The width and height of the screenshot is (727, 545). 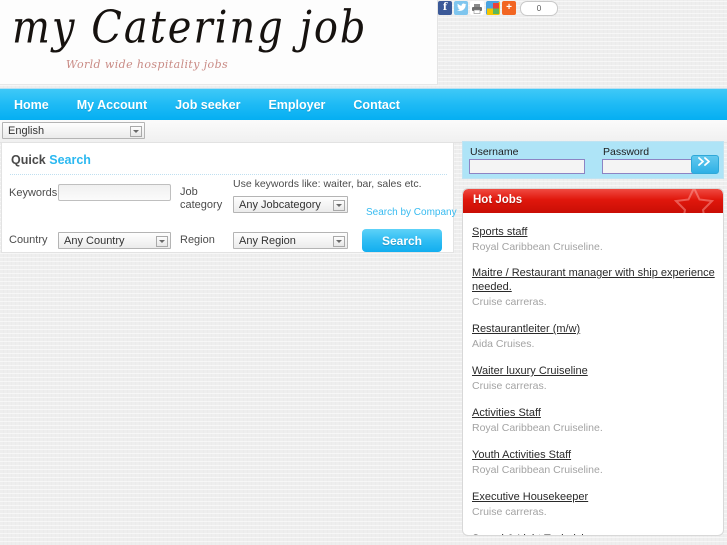 What do you see at coordinates (498, 200) in the screenshot?
I see `hot-jobs-title: Hot Jobs` at bounding box center [498, 200].